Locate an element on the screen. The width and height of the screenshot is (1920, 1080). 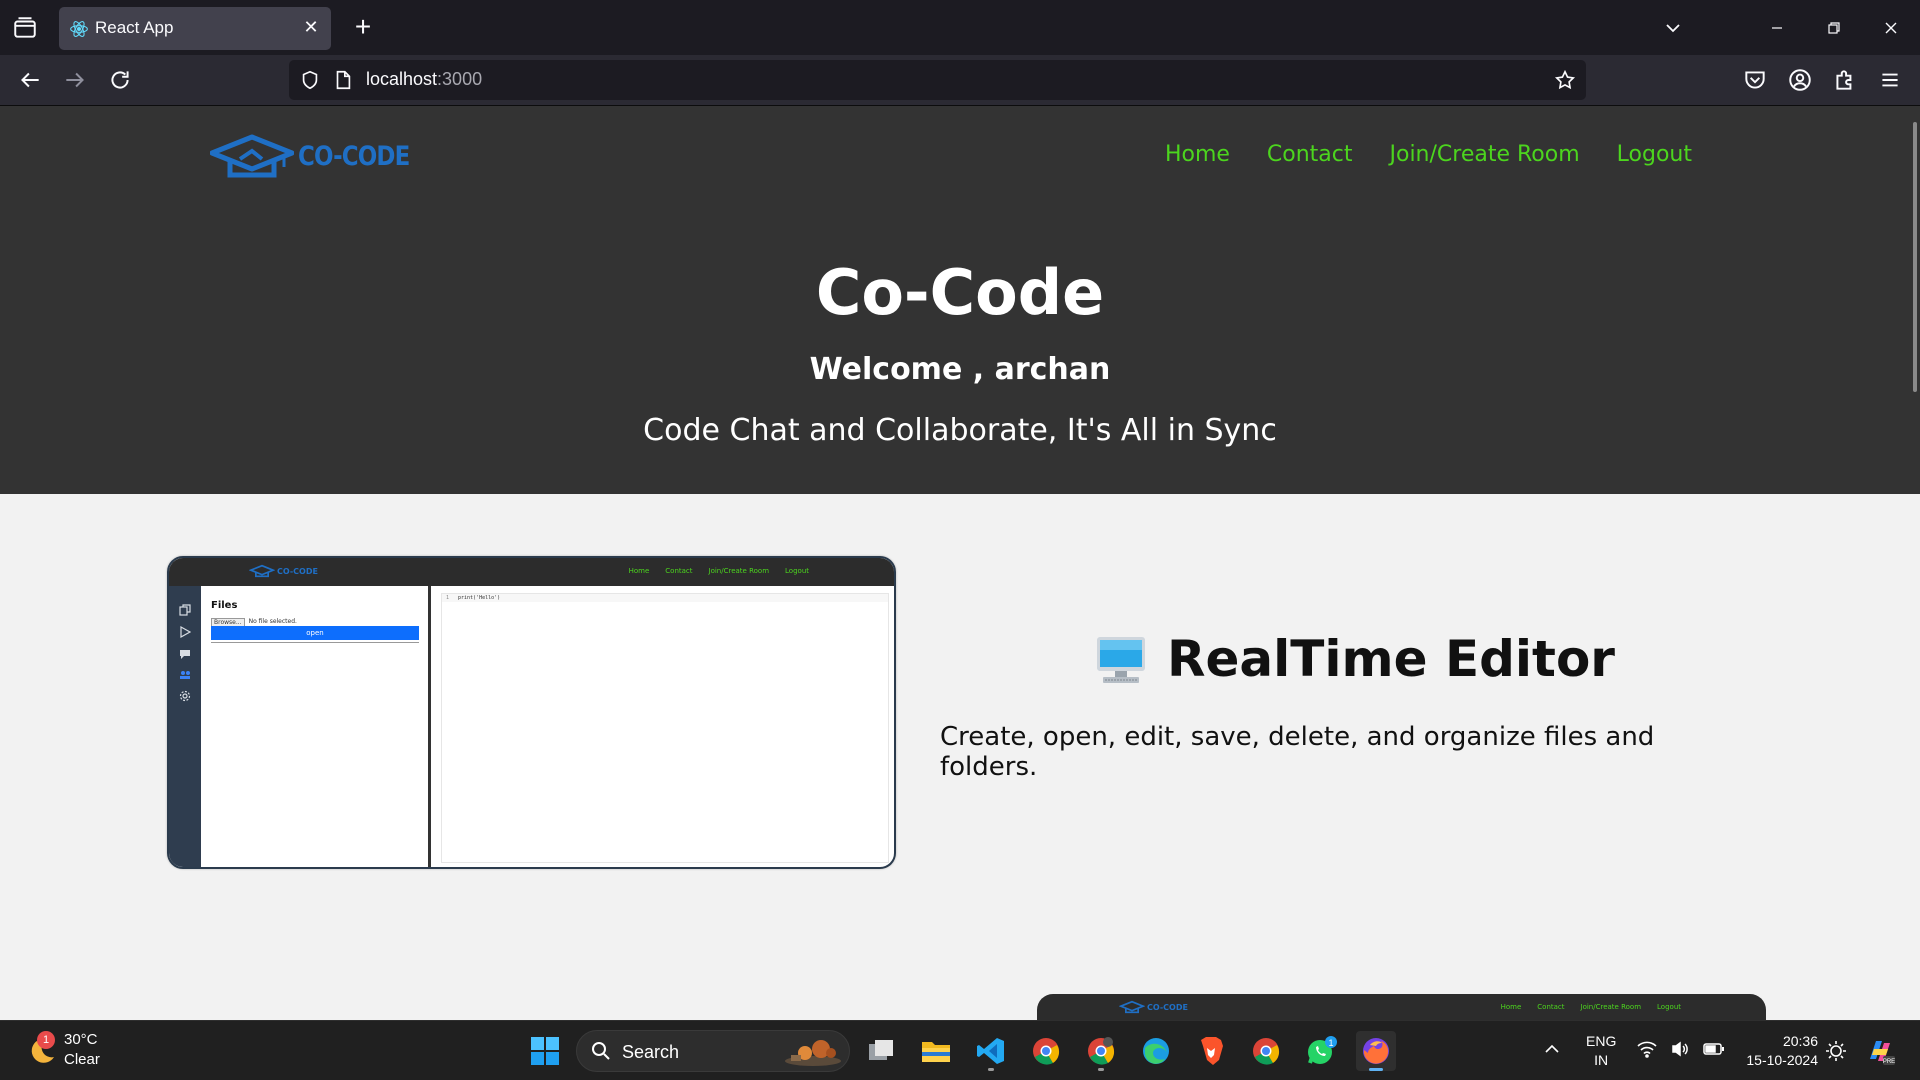
hero-title: Co-Code is located at coordinates (960, 292).